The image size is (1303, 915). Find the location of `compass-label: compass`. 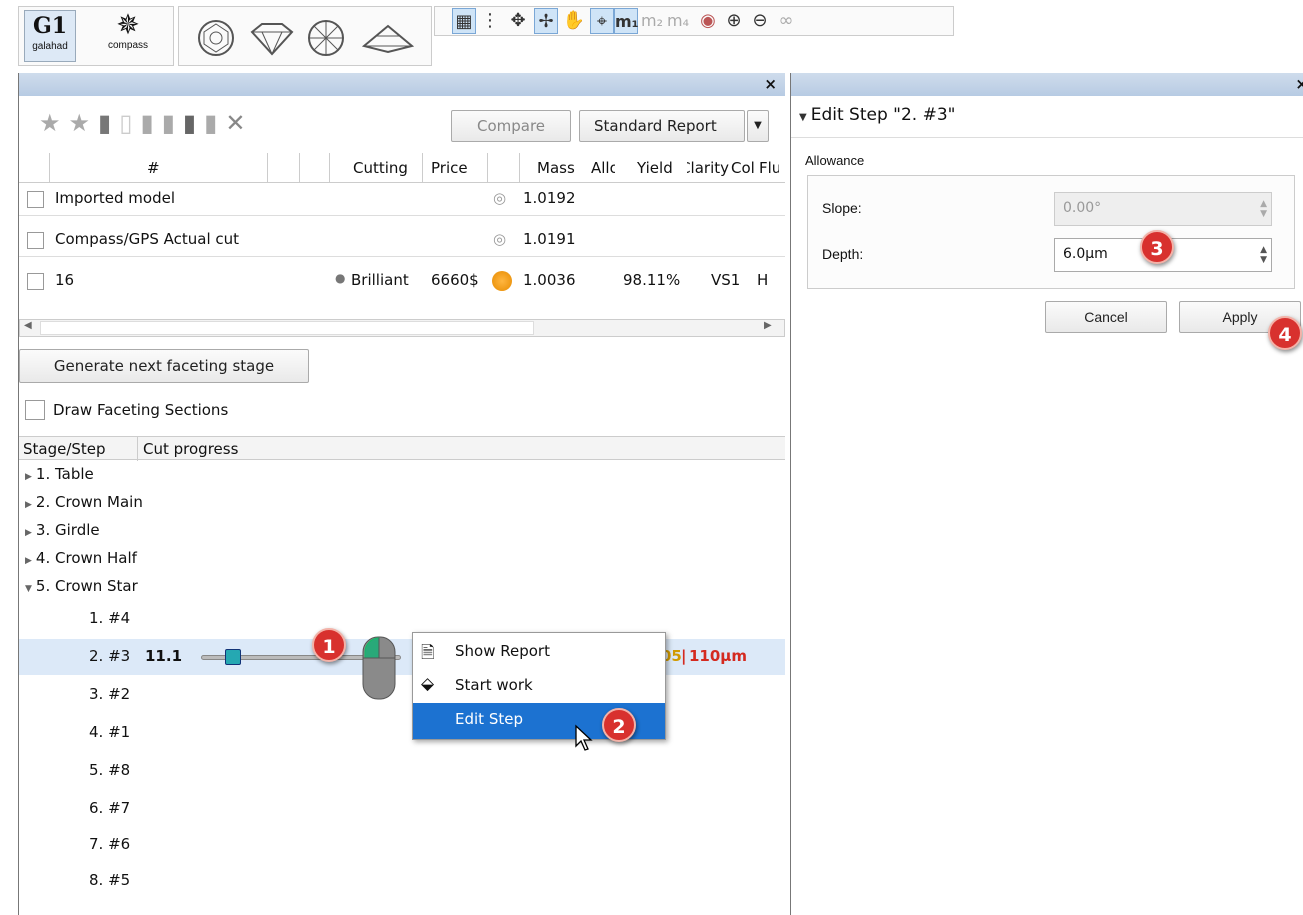

compass-label: compass is located at coordinates (127, 45).